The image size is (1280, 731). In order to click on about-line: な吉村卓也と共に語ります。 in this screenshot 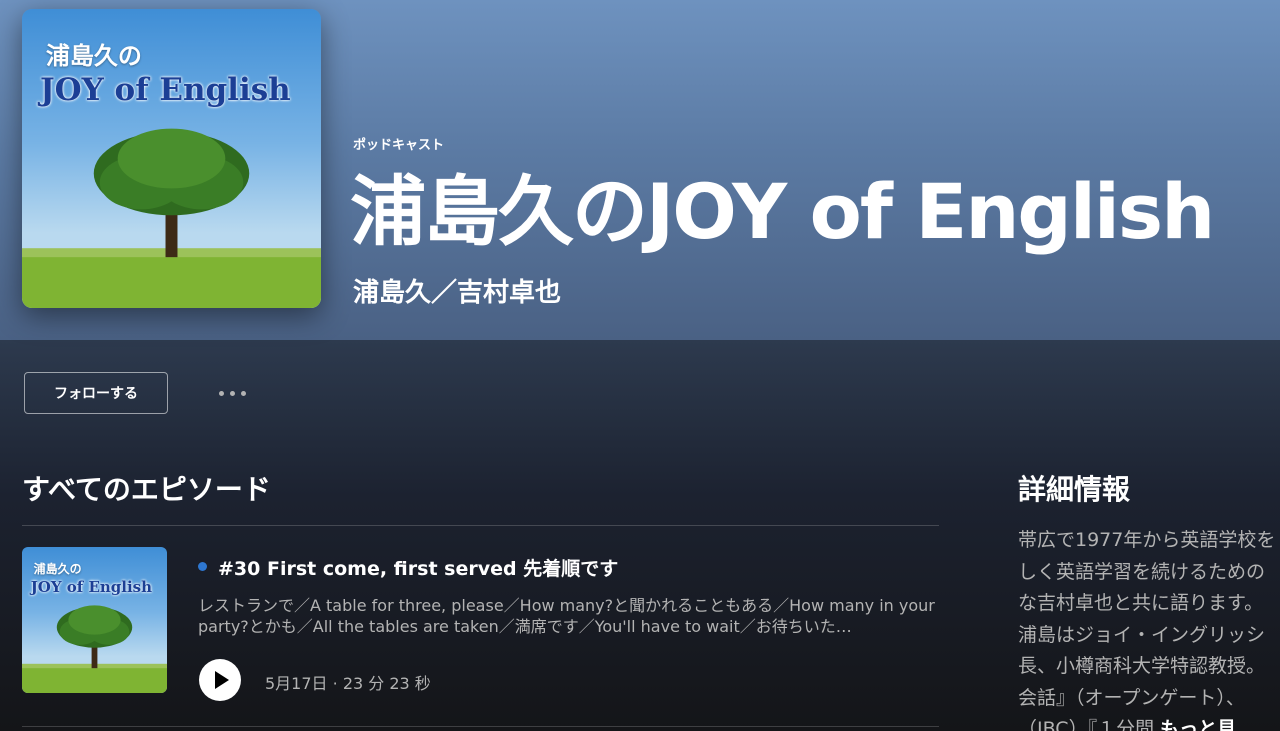, I will do `click(1141, 603)`.